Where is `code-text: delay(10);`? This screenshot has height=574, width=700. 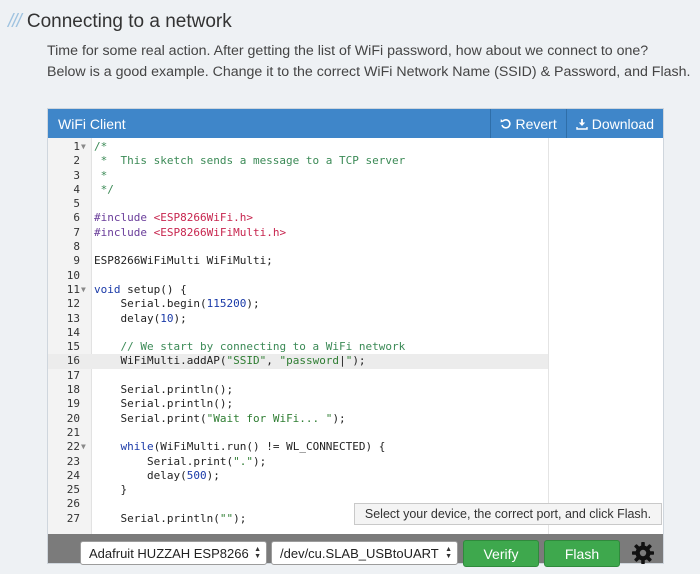 code-text: delay(10); is located at coordinates (140, 318).